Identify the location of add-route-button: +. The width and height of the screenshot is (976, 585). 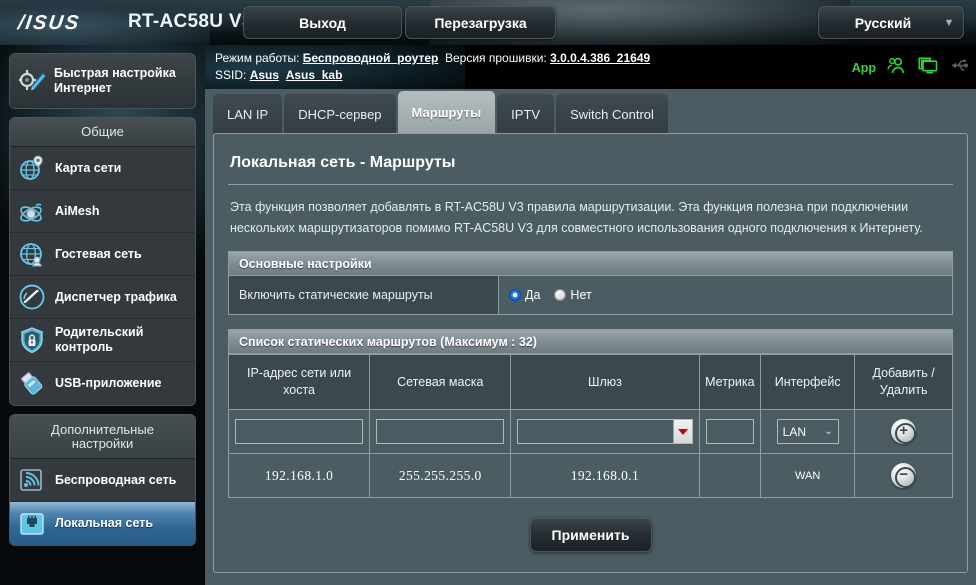
(904, 431).